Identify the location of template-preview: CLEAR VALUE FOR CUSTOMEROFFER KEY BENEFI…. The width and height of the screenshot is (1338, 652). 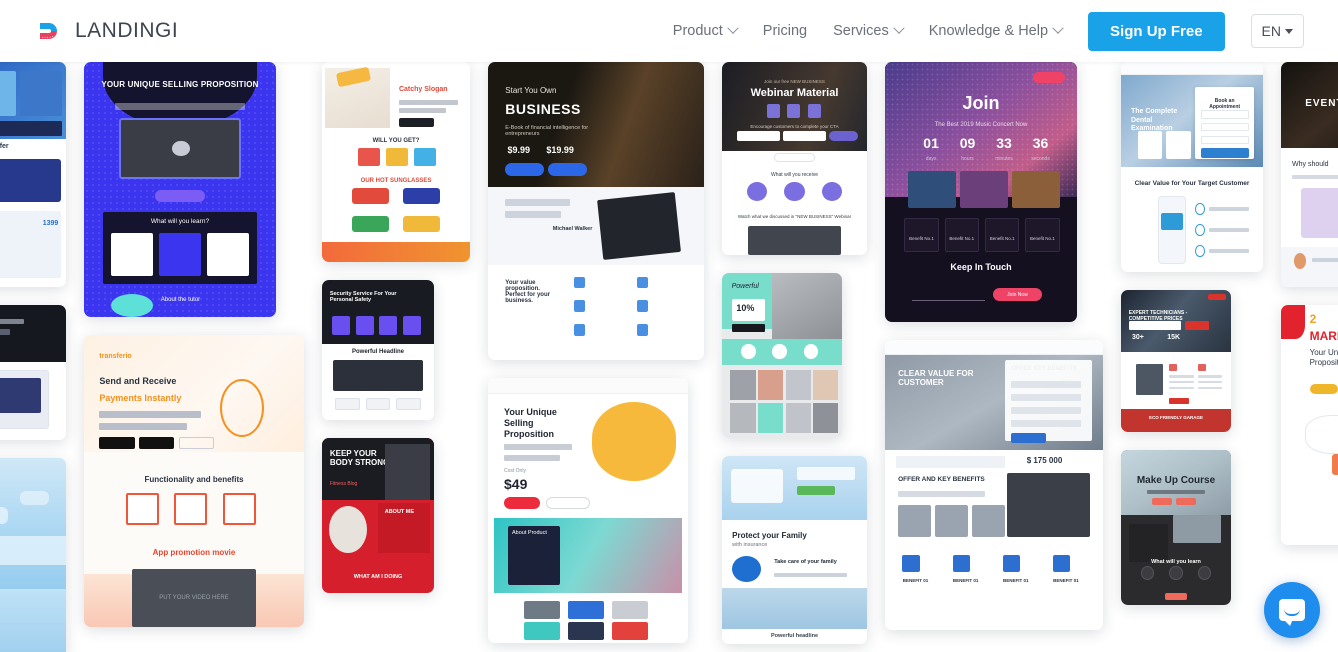
(994, 485).